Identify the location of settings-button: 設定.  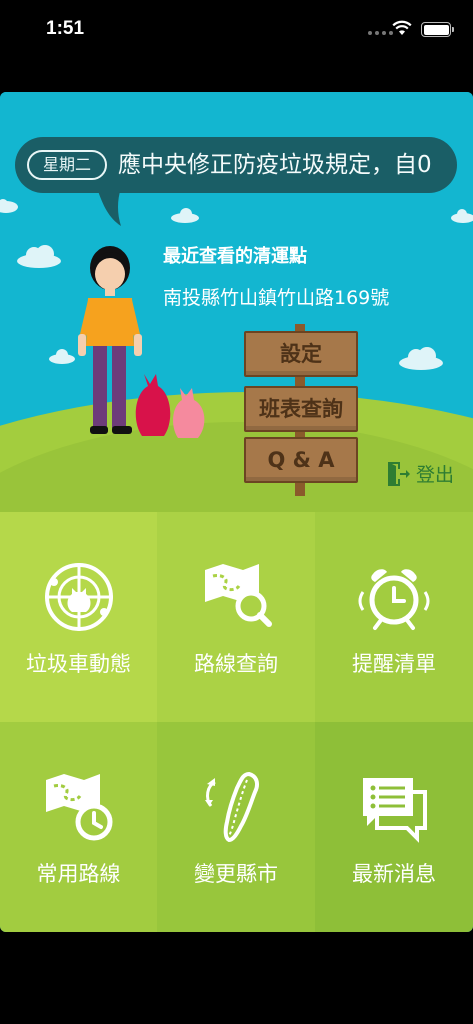
(301, 354).